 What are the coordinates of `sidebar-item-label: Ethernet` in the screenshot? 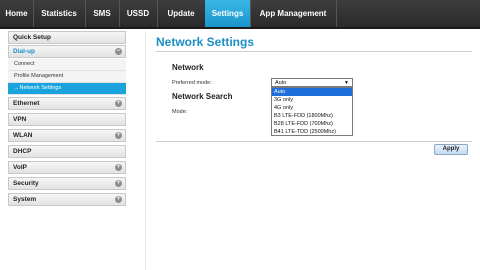 It's located at (26, 103).